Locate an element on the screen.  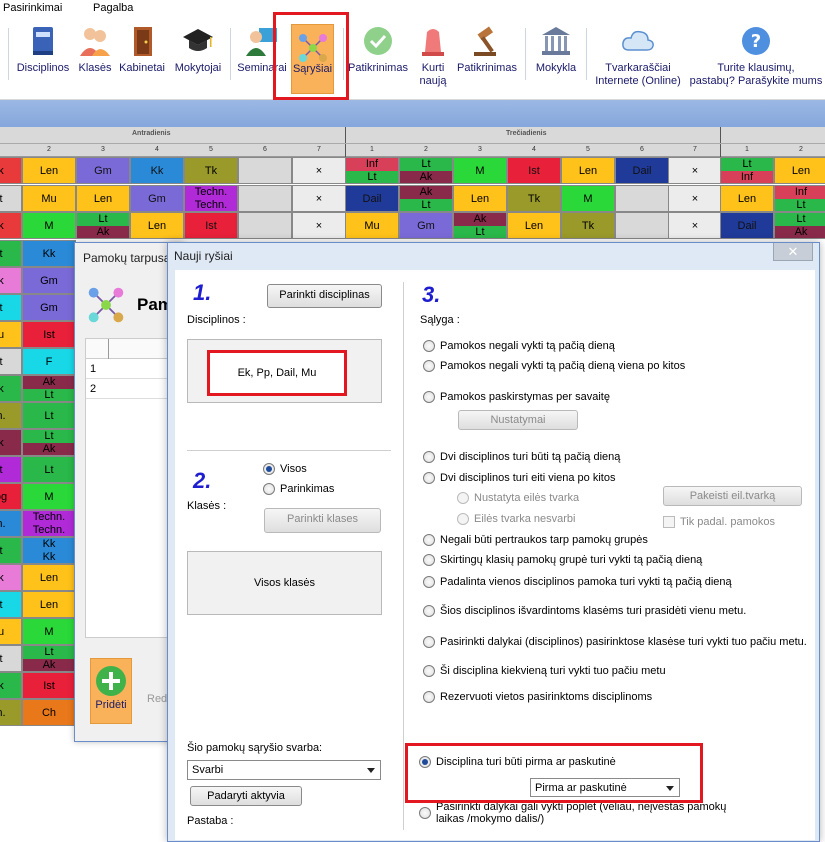
disciplinos-button: Disciplinos is located at coordinates (43, 59).